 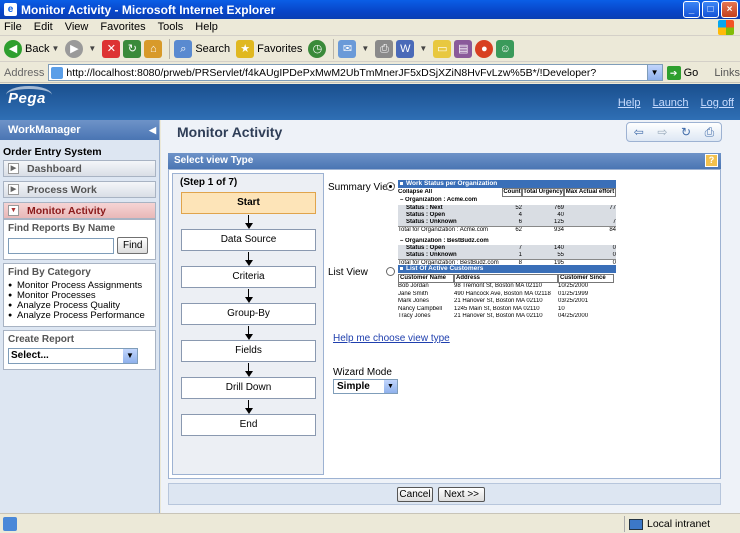 What do you see at coordinates (463, 48) in the screenshot?
I see `research-icon: ▤` at bounding box center [463, 48].